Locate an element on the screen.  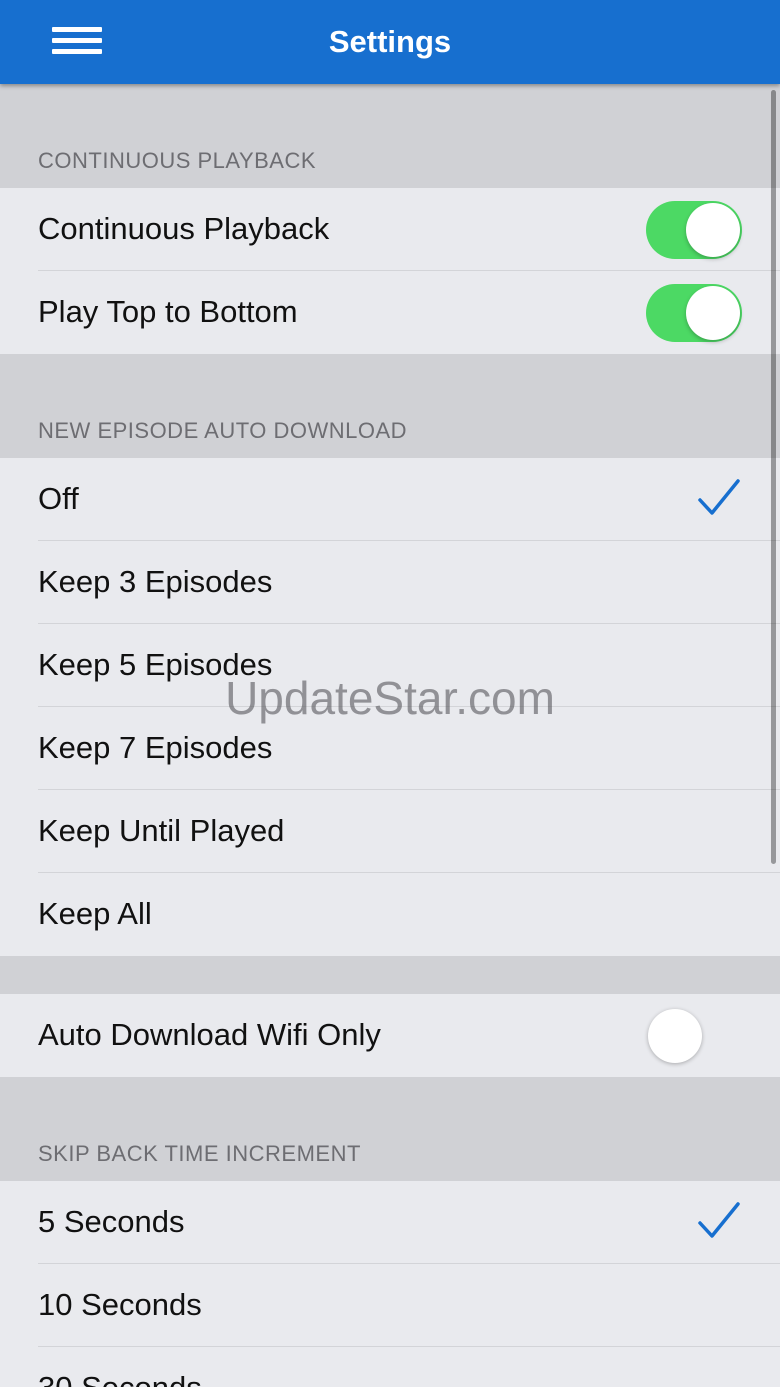
auto-download-option-keep-all: Keep All is located at coordinates (390, 914).